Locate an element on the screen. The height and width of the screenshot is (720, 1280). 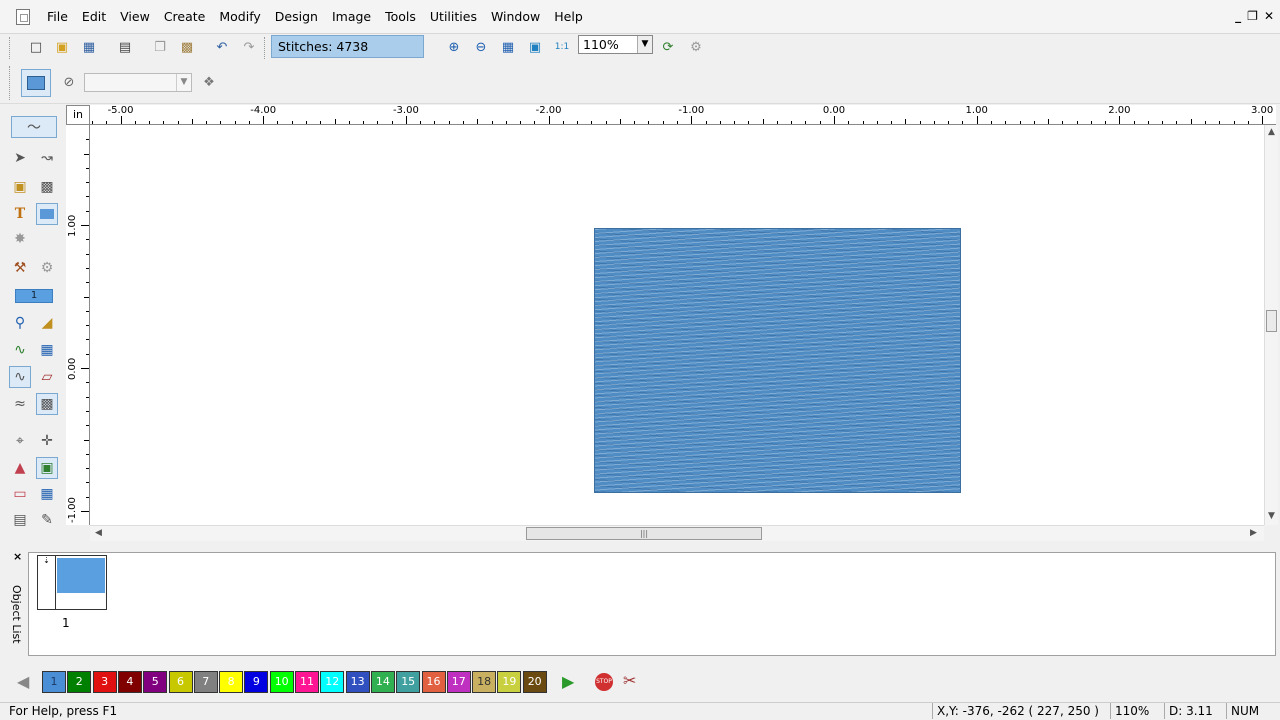
play-icon: ▶ is located at coordinates (568, 681).